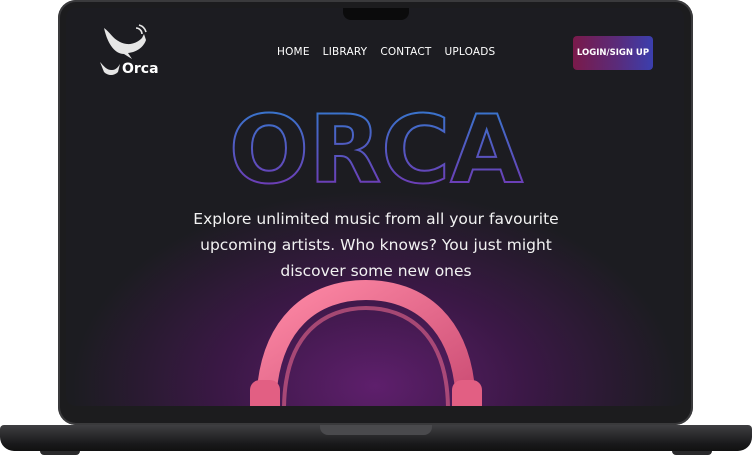 The height and width of the screenshot is (458, 752). What do you see at coordinates (405, 52) in the screenshot?
I see `nav-contact: CONTACT` at bounding box center [405, 52].